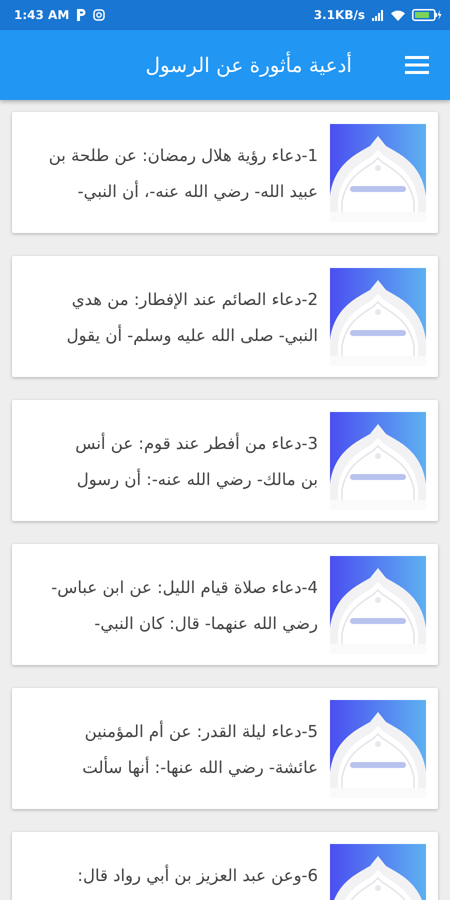  I want to click on parking-icon, so click(81, 15).